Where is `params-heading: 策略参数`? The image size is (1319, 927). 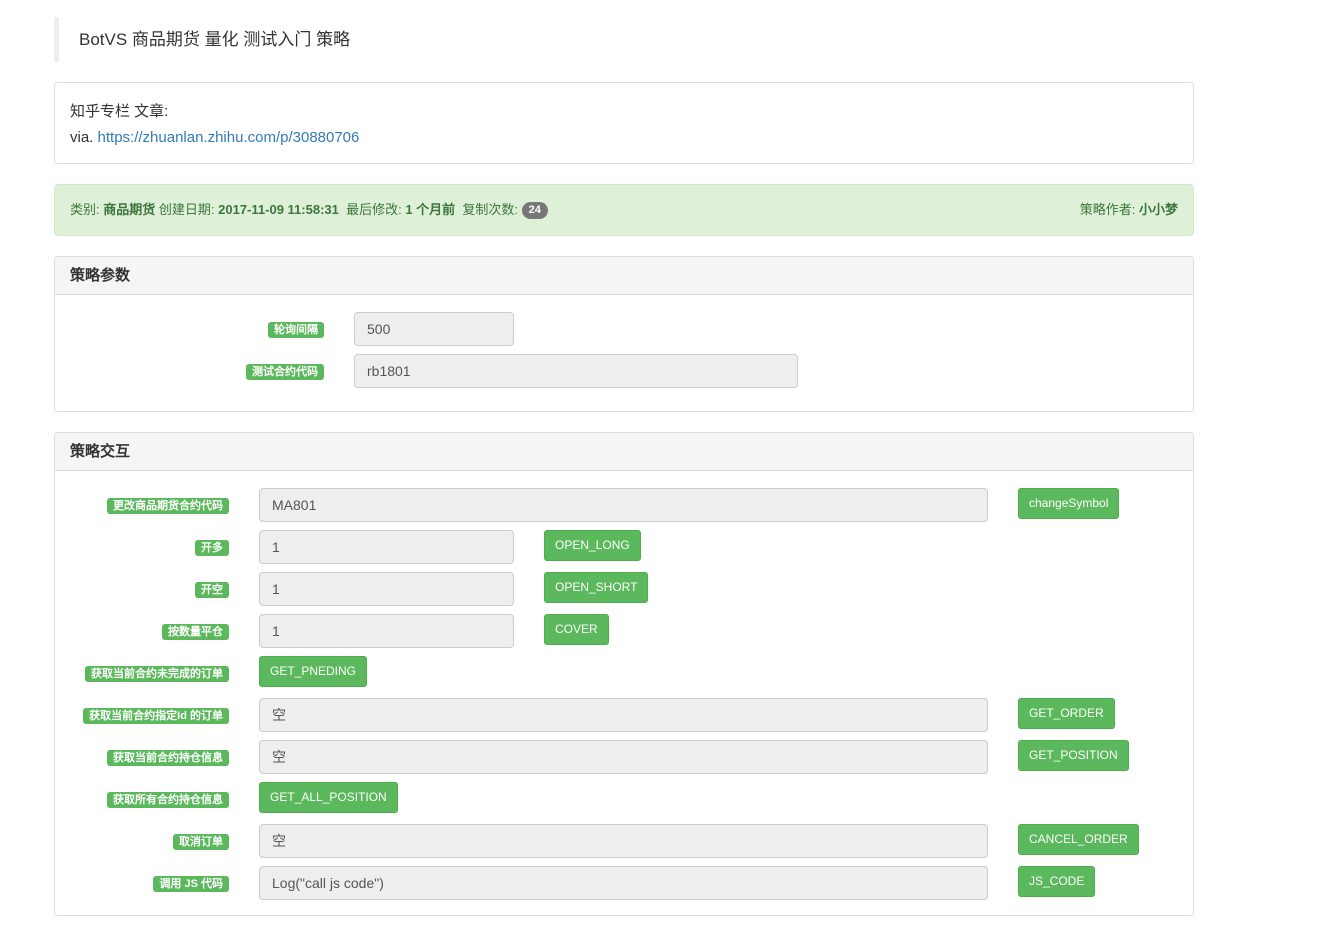 params-heading: 策略参数 is located at coordinates (624, 276).